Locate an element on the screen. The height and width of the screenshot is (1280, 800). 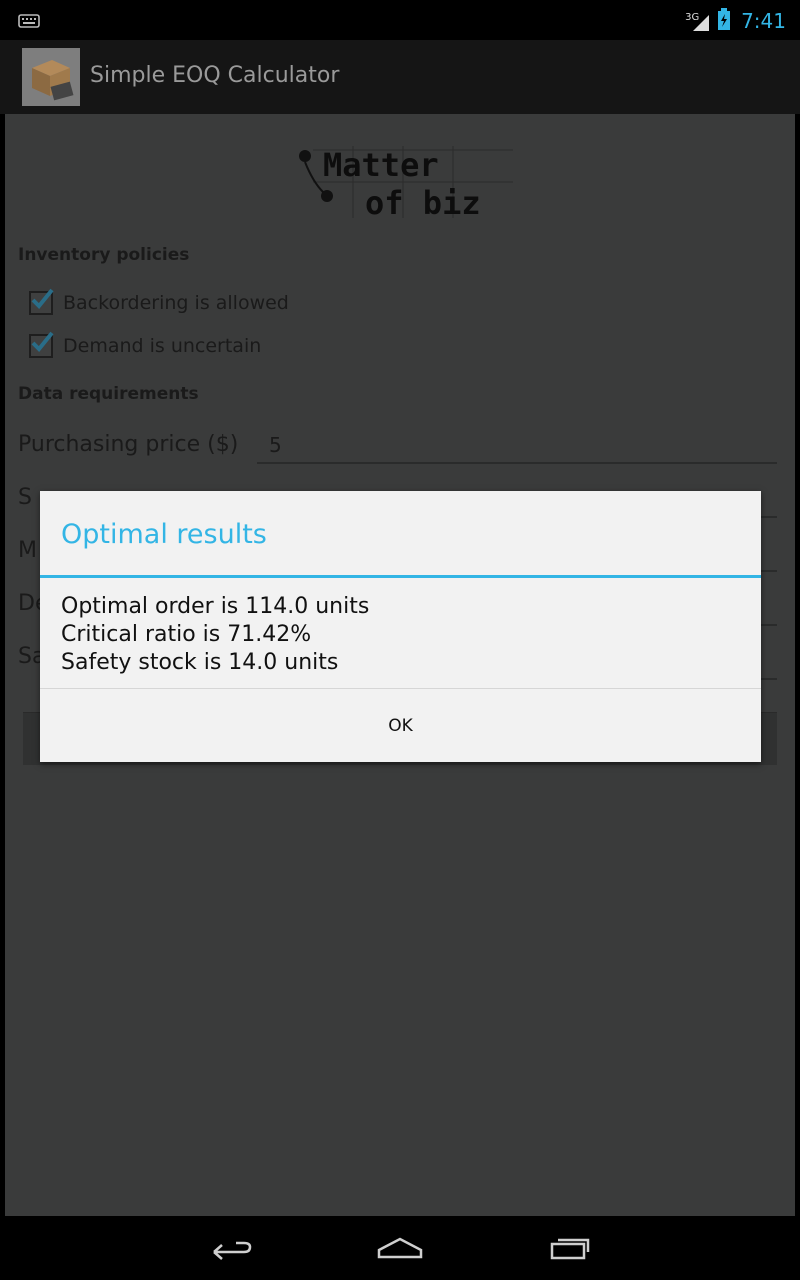
backordering-checkbox is located at coordinates (41, 301).